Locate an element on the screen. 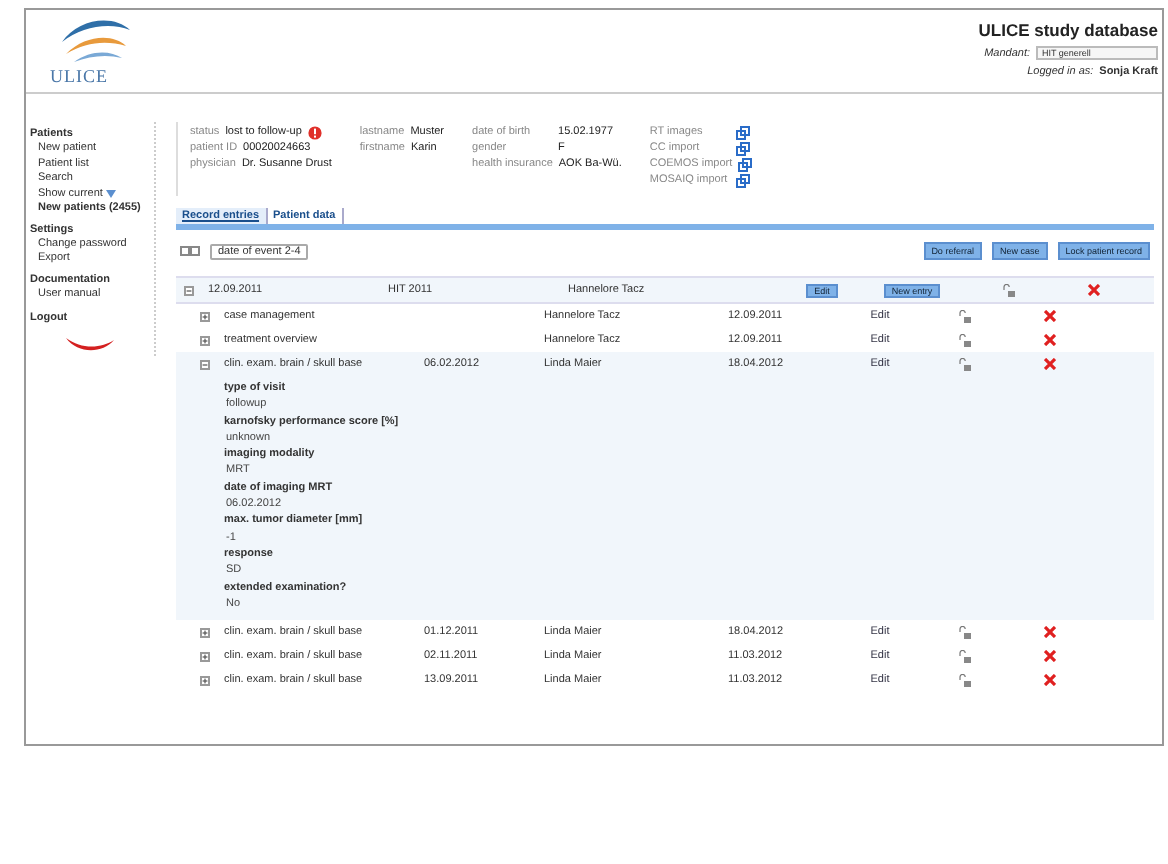  caret-icon is located at coordinates (111, 194).